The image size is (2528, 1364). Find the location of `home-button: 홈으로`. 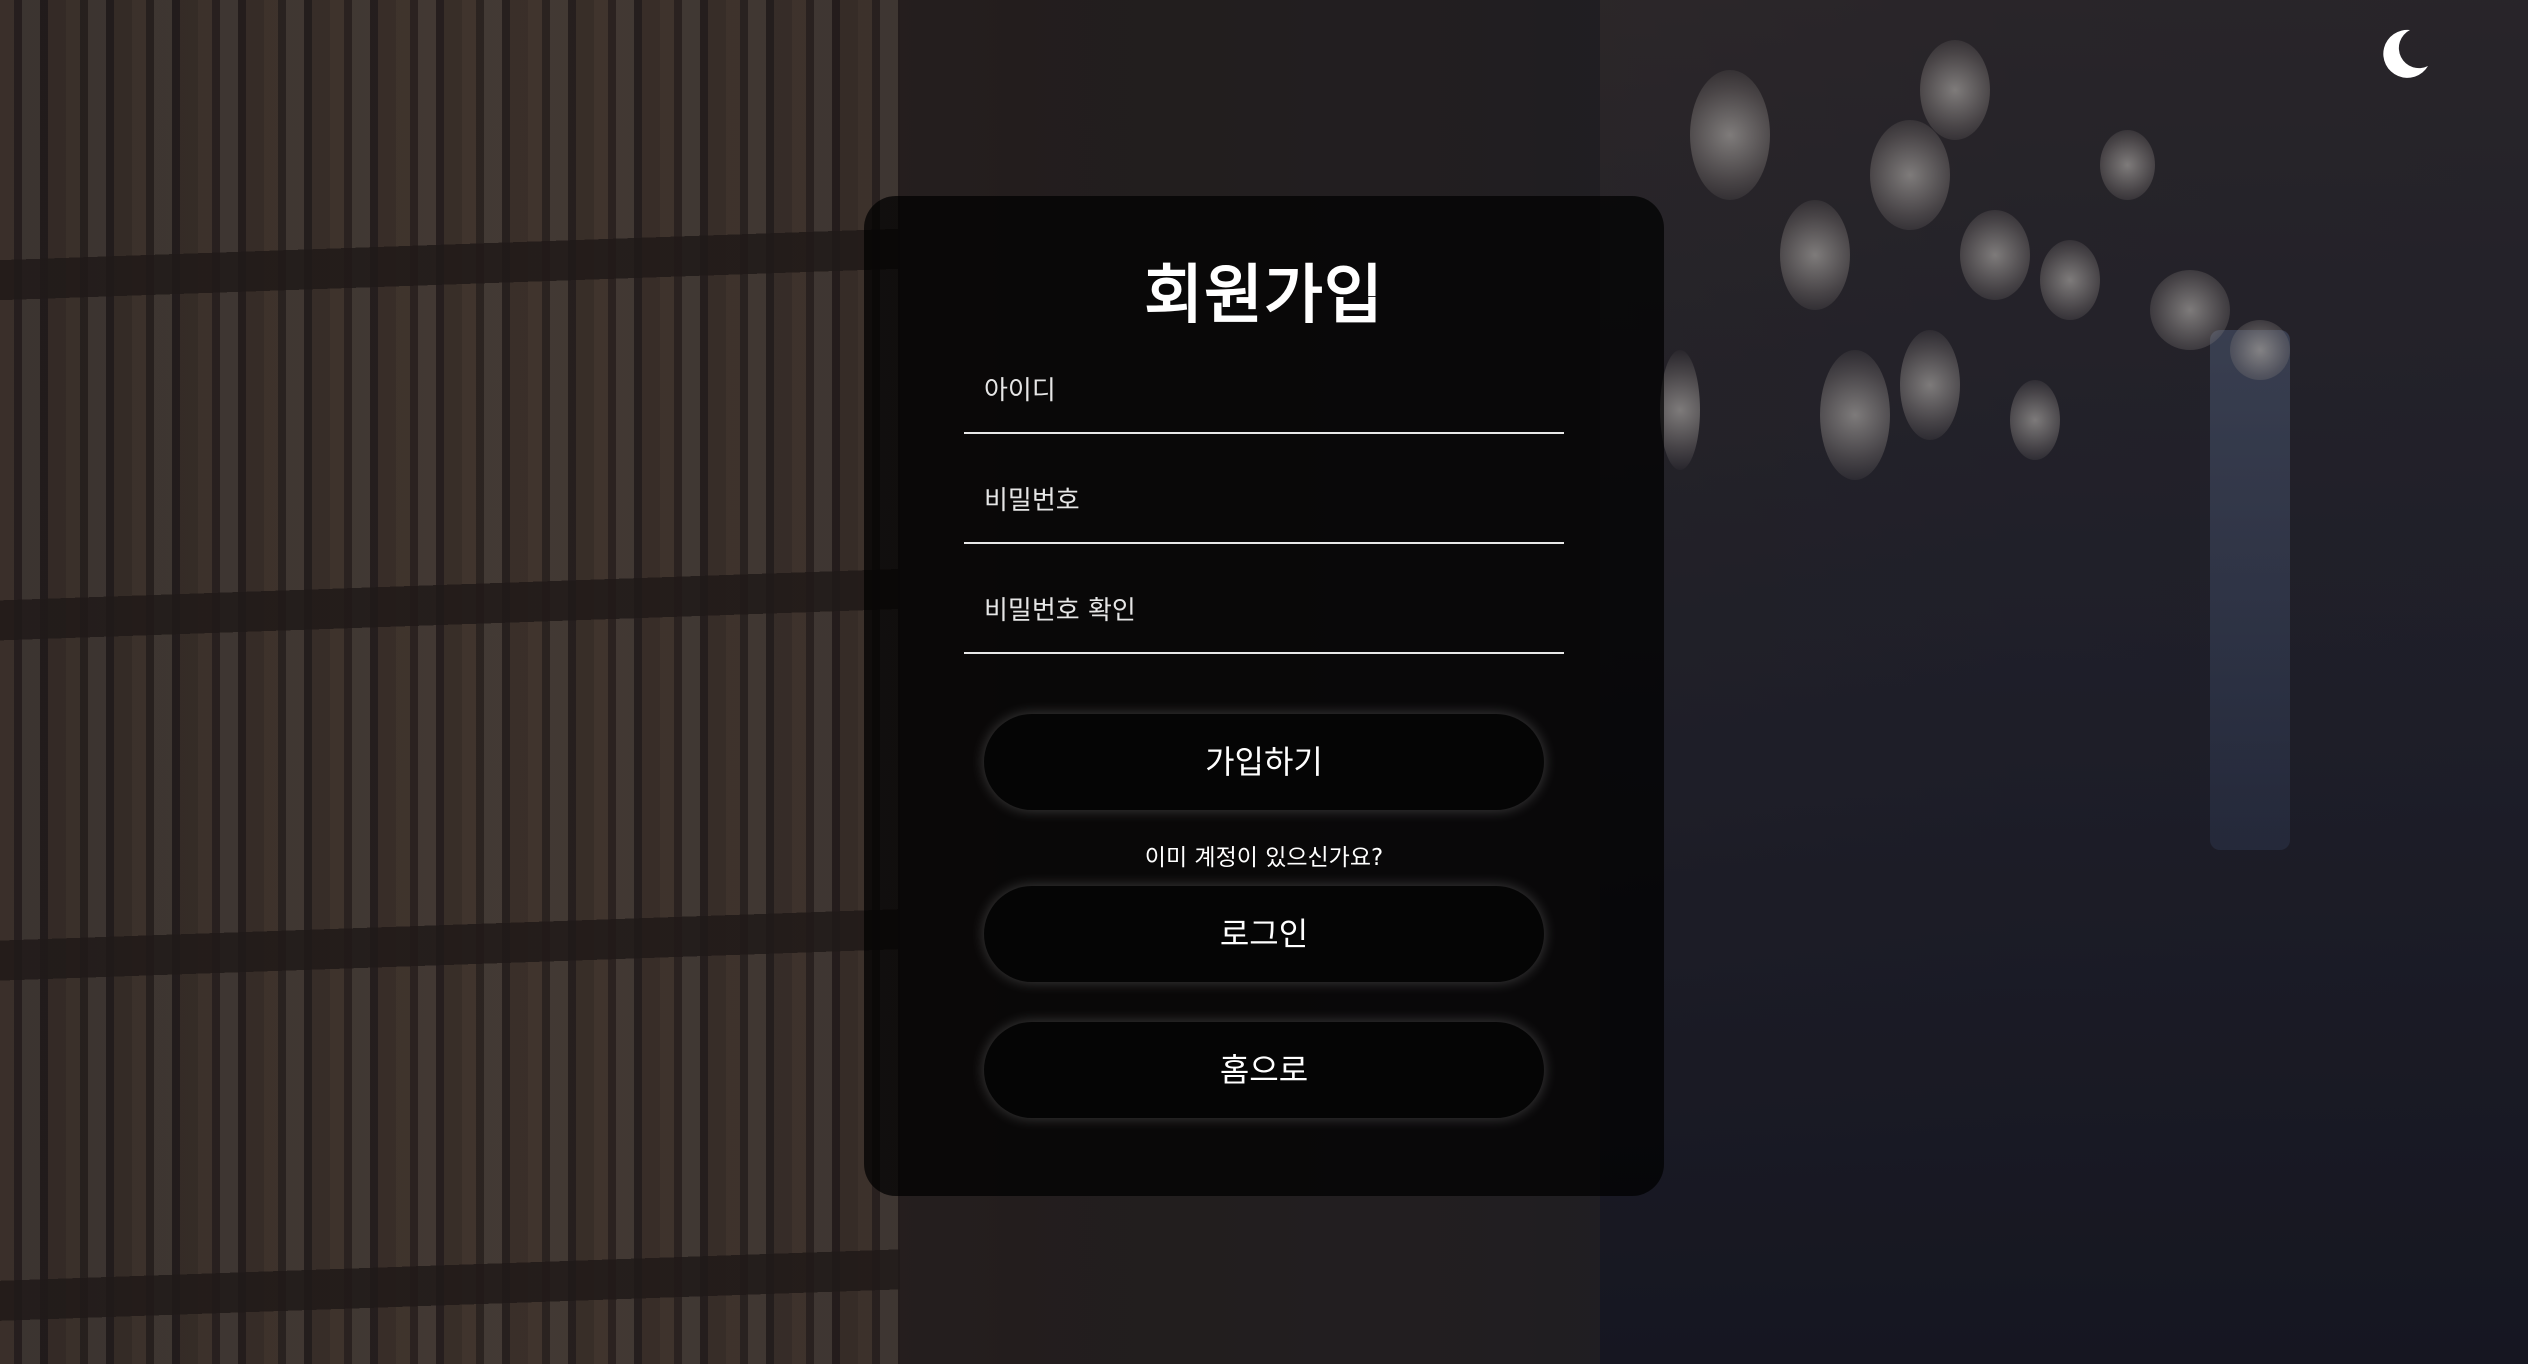

home-button: 홈으로 is located at coordinates (1264, 1070).